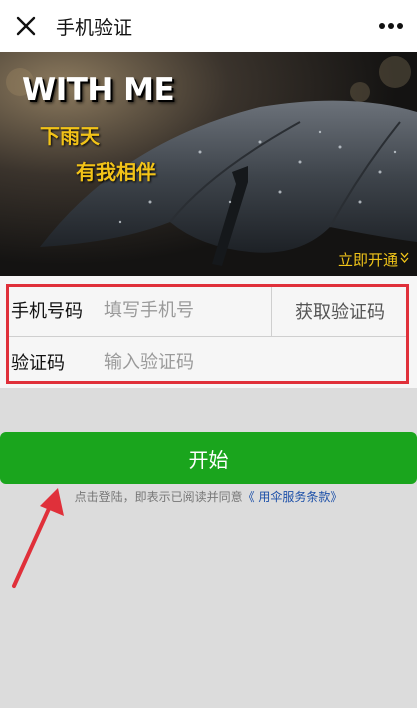 This screenshot has width=417, height=708. What do you see at coordinates (367, 260) in the screenshot?
I see `activate-now-label: 立即开通` at bounding box center [367, 260].